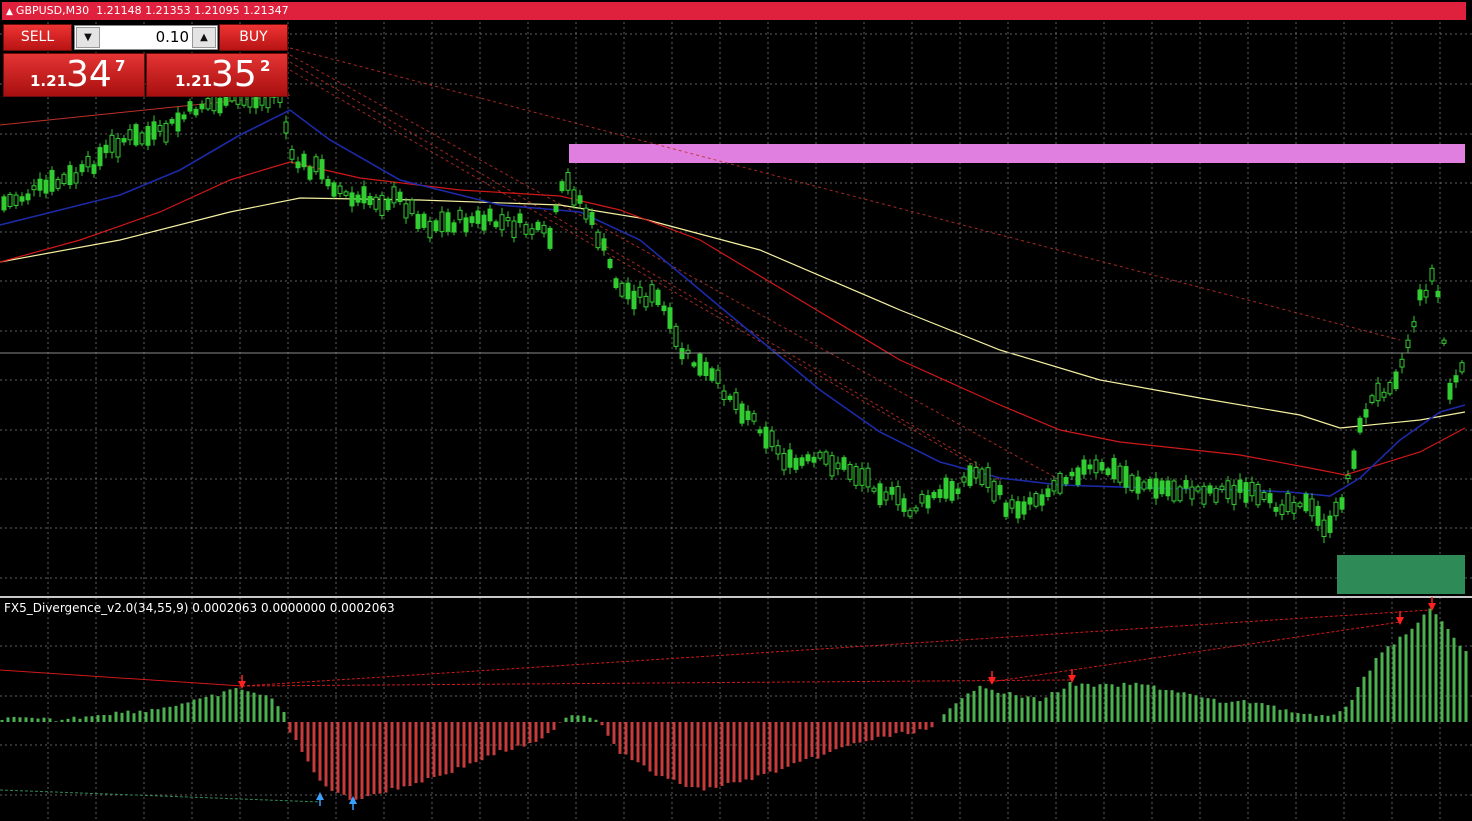 This screenshot has height=821, width=1472. What do you see at coordinates (253, 37) in the screenshot?
I see `buy-button: BUY` at bounding box center [253, 37].